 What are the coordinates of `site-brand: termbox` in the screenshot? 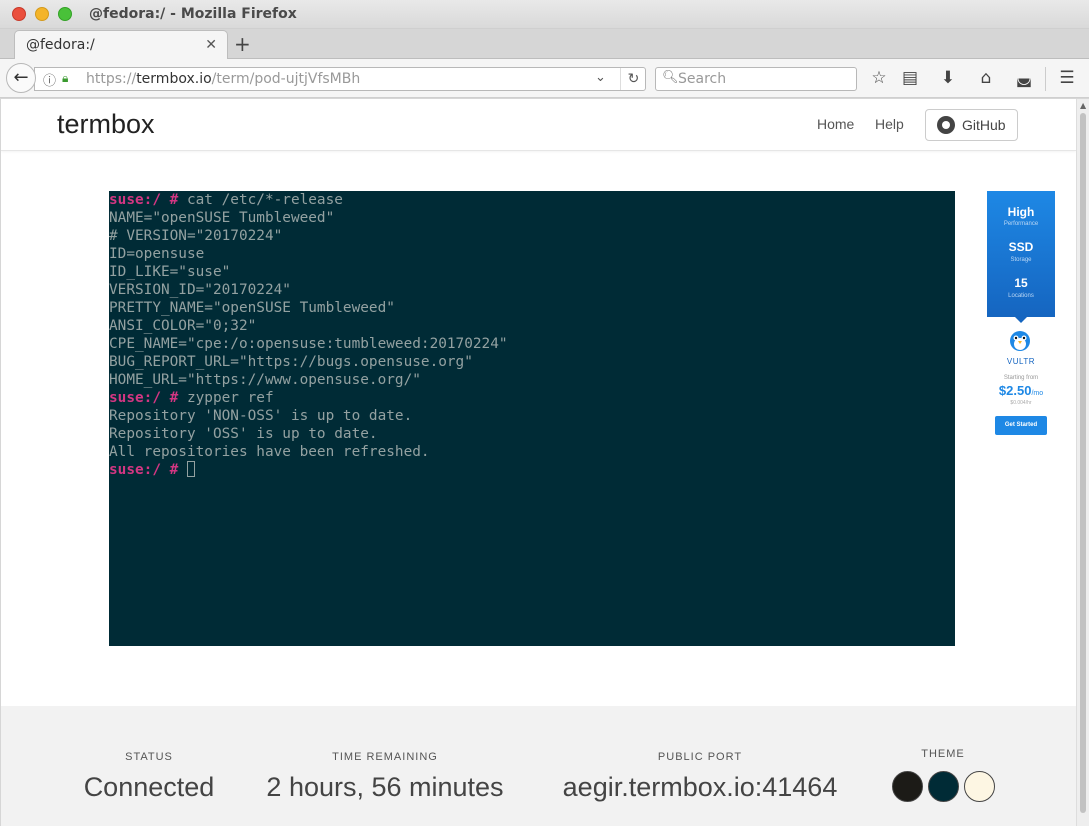 It's located at (106, 124).